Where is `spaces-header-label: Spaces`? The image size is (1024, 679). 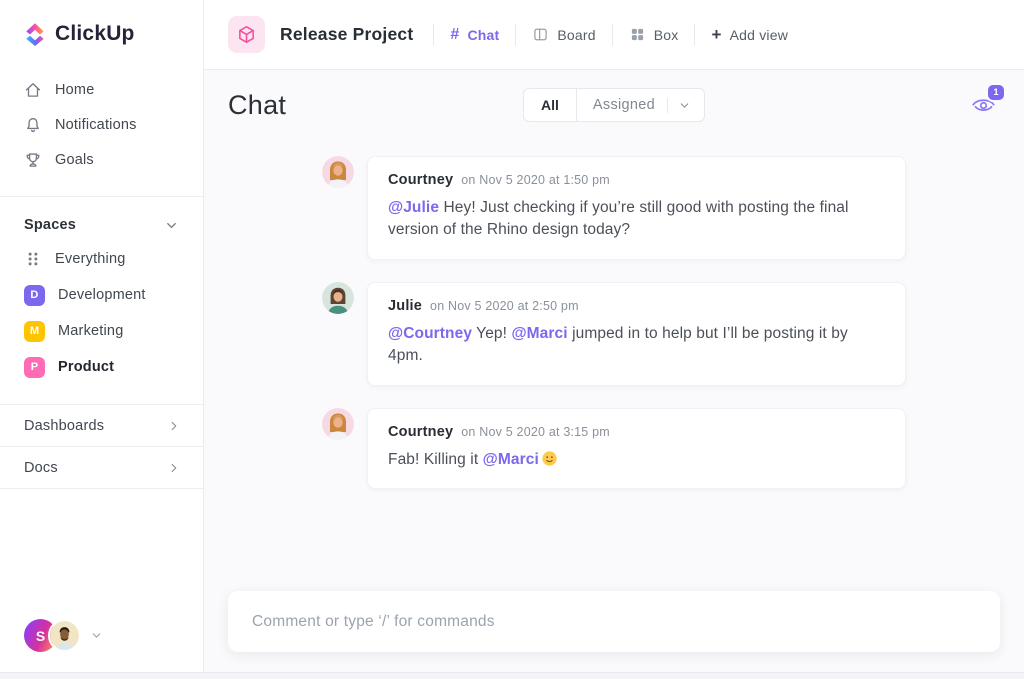 spaces-header-label: Spaces is located at coordinates (50, 225).